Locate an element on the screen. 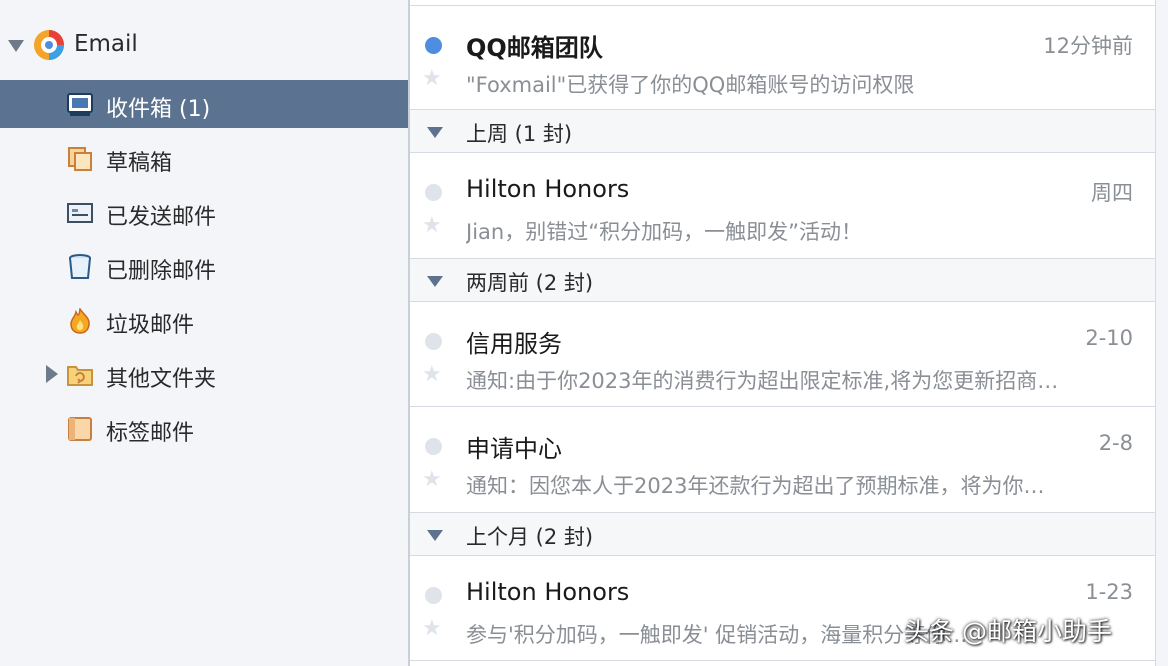  folder-drafts: 草稿箱 is located at coordinates (204, 158).